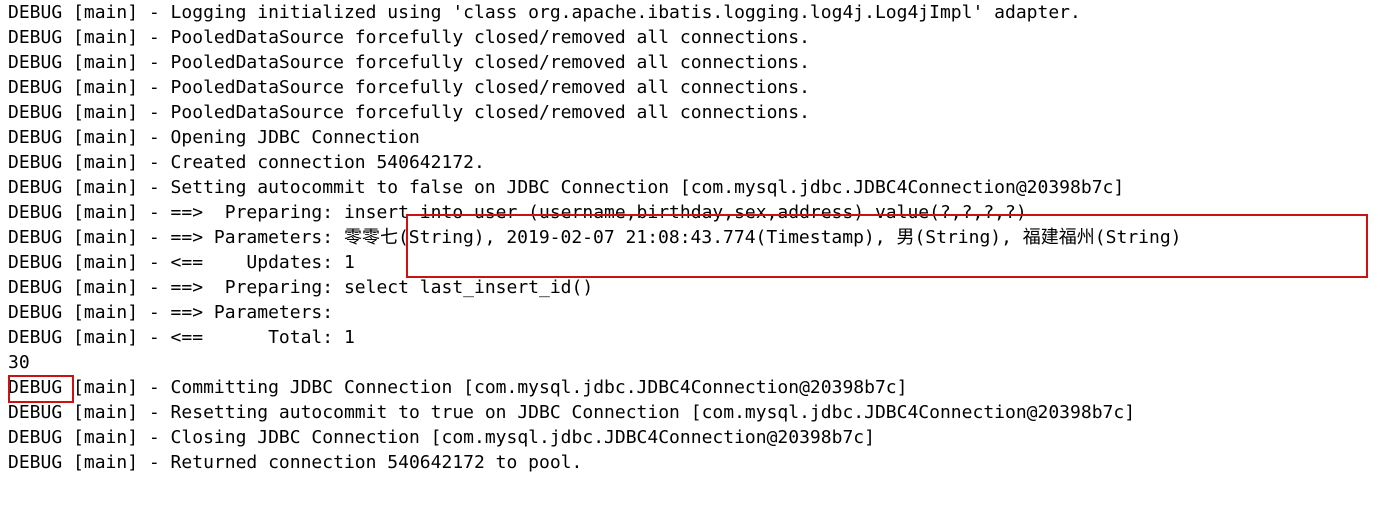 Image resolution: width=1394 pixels, height=518 pixels. Describe the element at coordinates (19, 362) in the screenshot. I see `log-line: 30` at that location.